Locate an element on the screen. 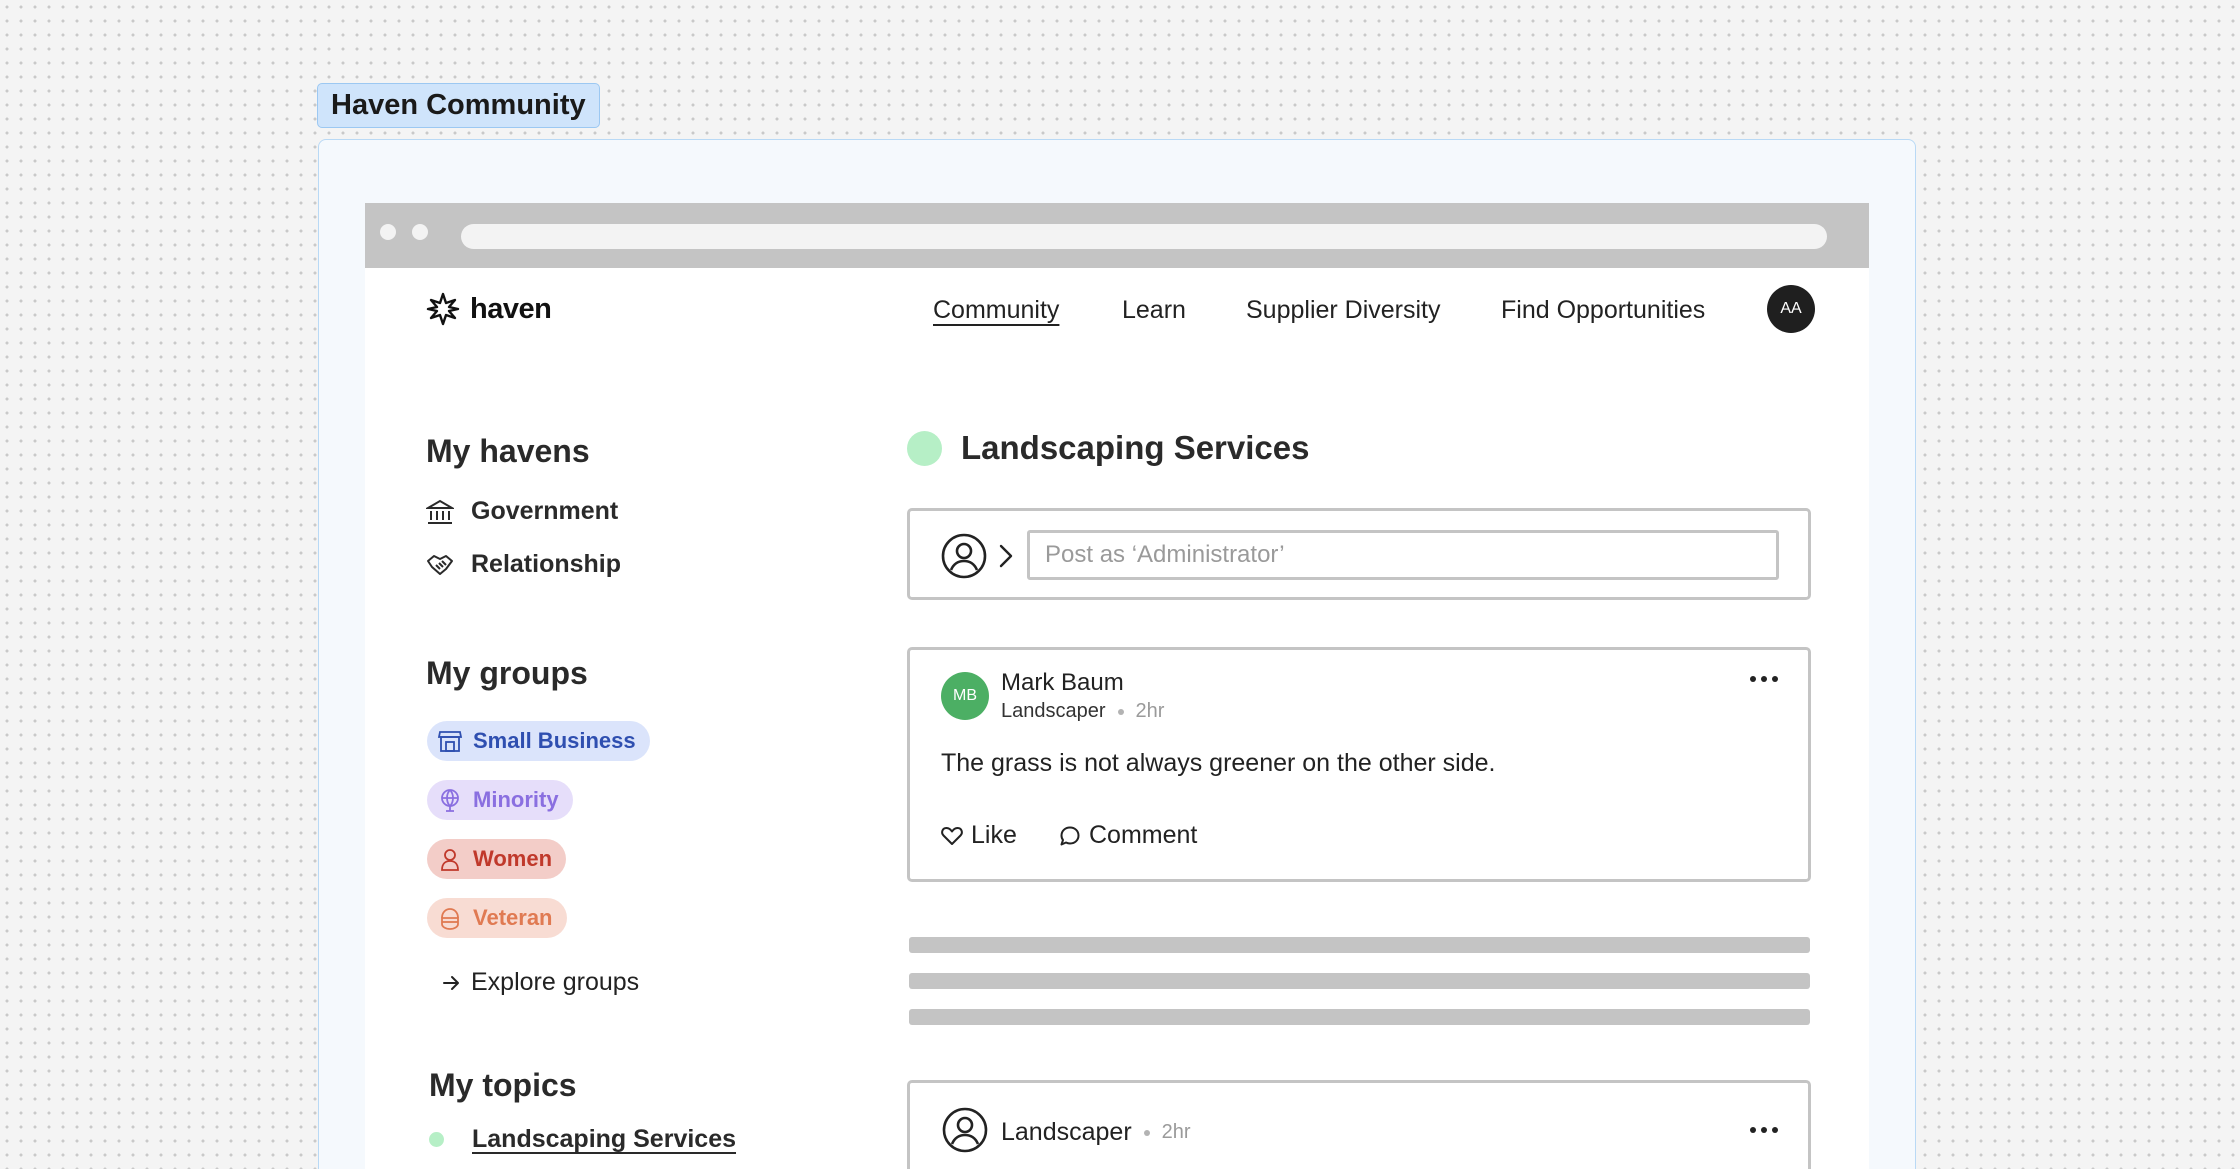  author-name: Mark Baum is located at coordinates (1062, 683).